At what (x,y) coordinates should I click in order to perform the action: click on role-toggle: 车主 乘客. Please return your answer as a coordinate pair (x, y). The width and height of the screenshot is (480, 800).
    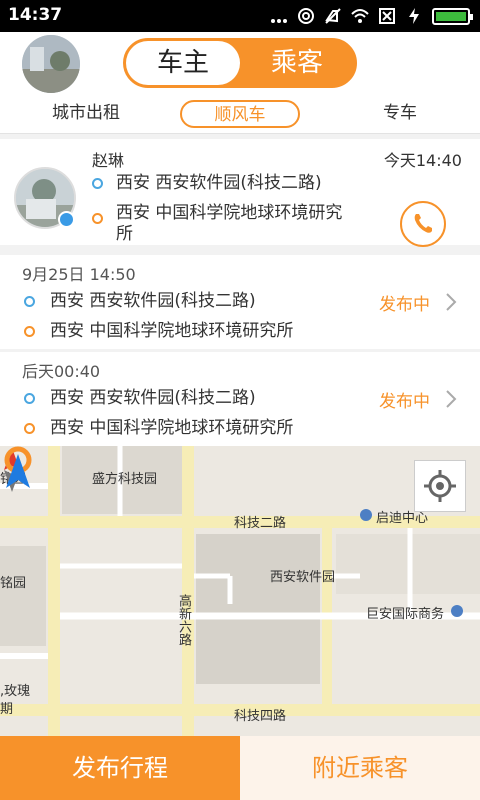
    Looking at the image, I should click on (240, 63).